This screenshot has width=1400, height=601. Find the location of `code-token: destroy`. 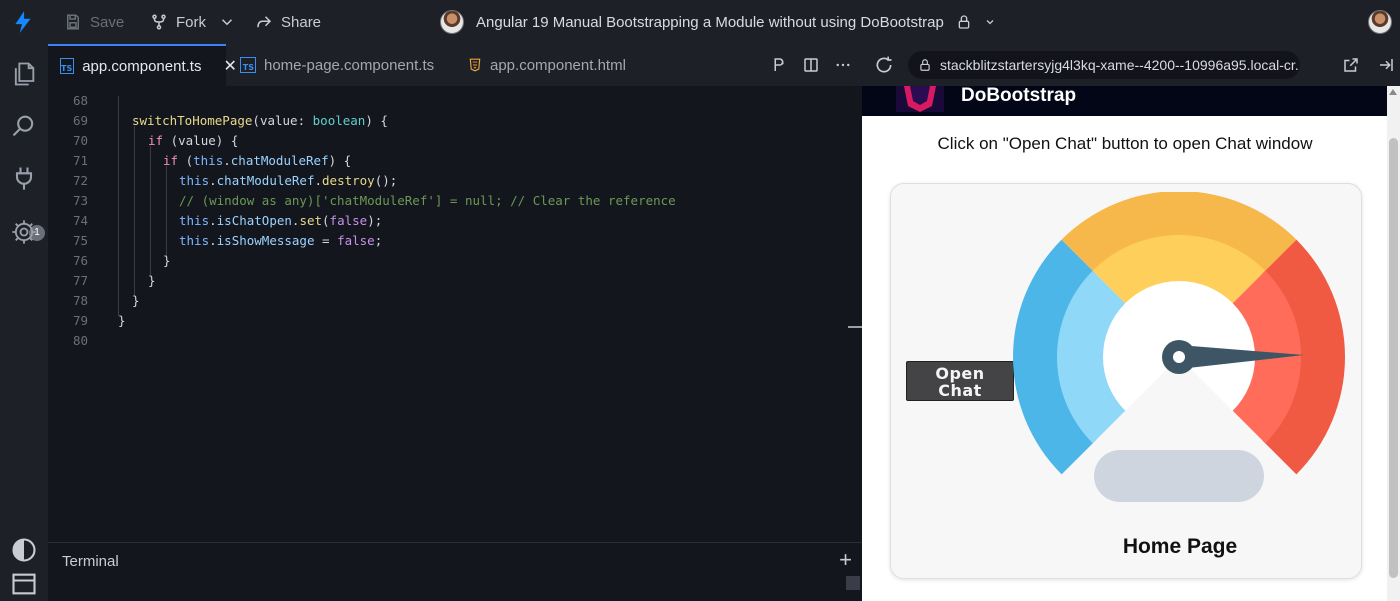

code-token: destroy is located at coordinates (348, 180).